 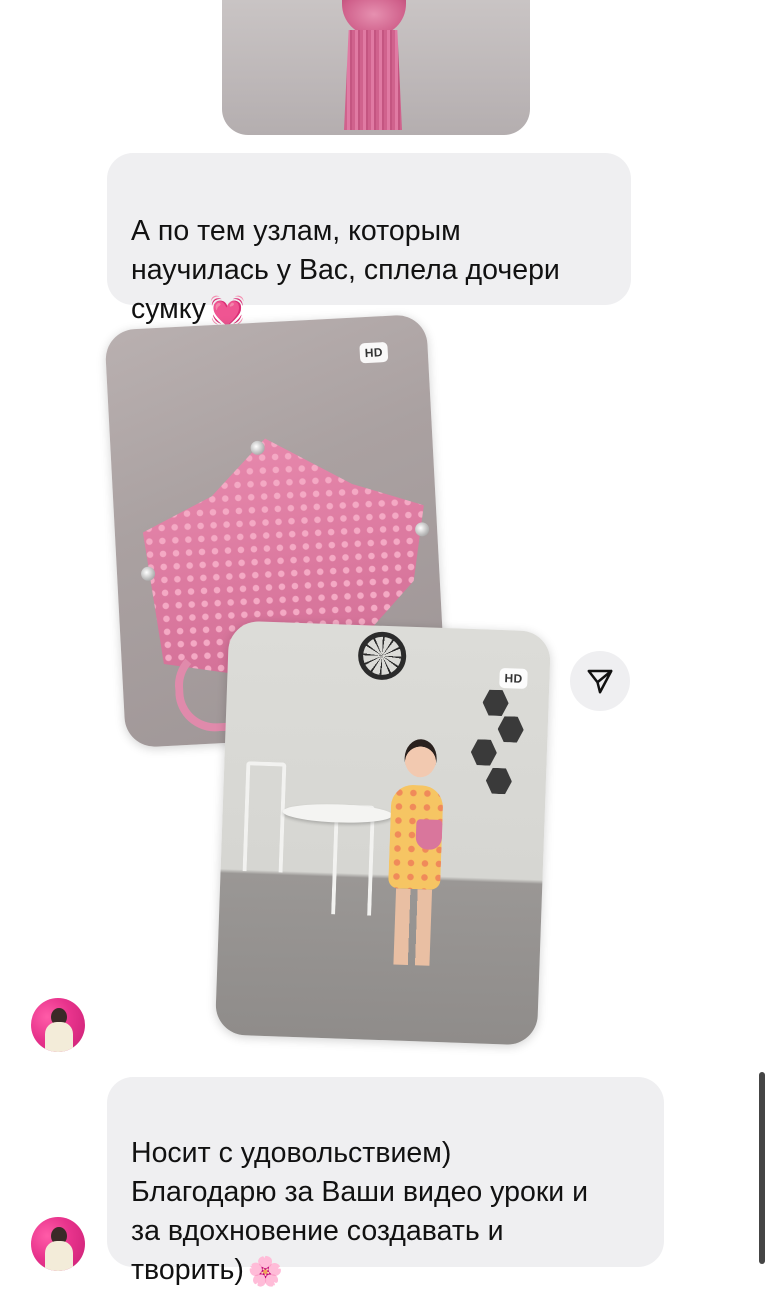 I want to click on scrollbar, so click(x=762, y=1168).